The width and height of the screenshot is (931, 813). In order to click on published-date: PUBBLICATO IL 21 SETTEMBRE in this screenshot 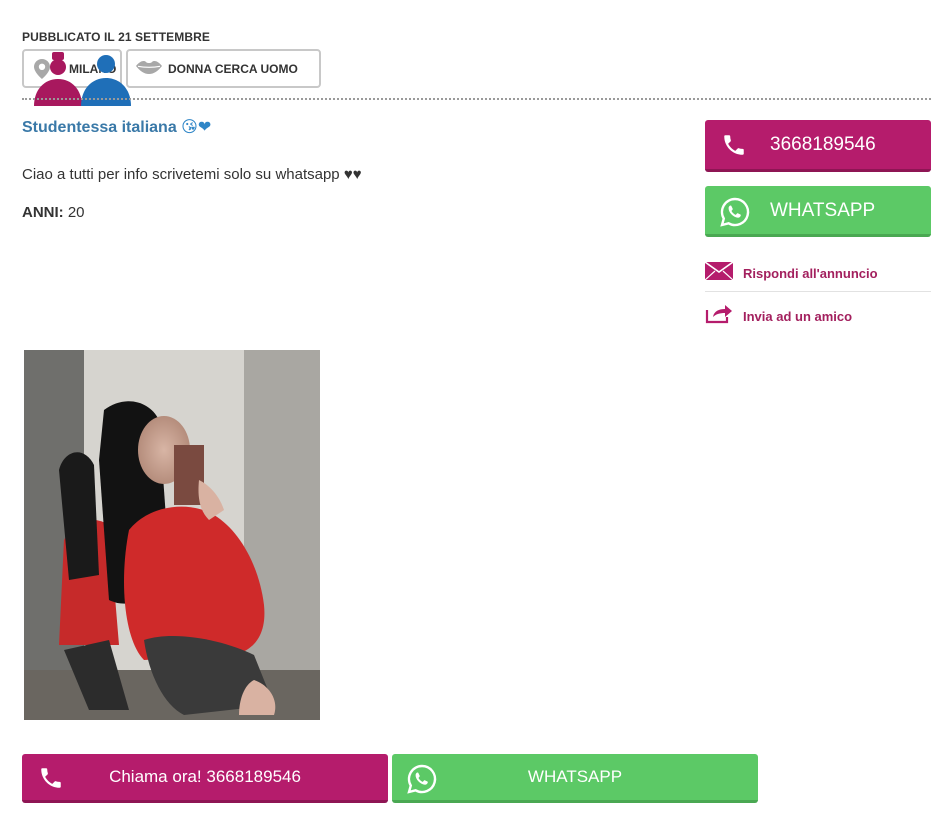, I will do `click(116, 37)`.